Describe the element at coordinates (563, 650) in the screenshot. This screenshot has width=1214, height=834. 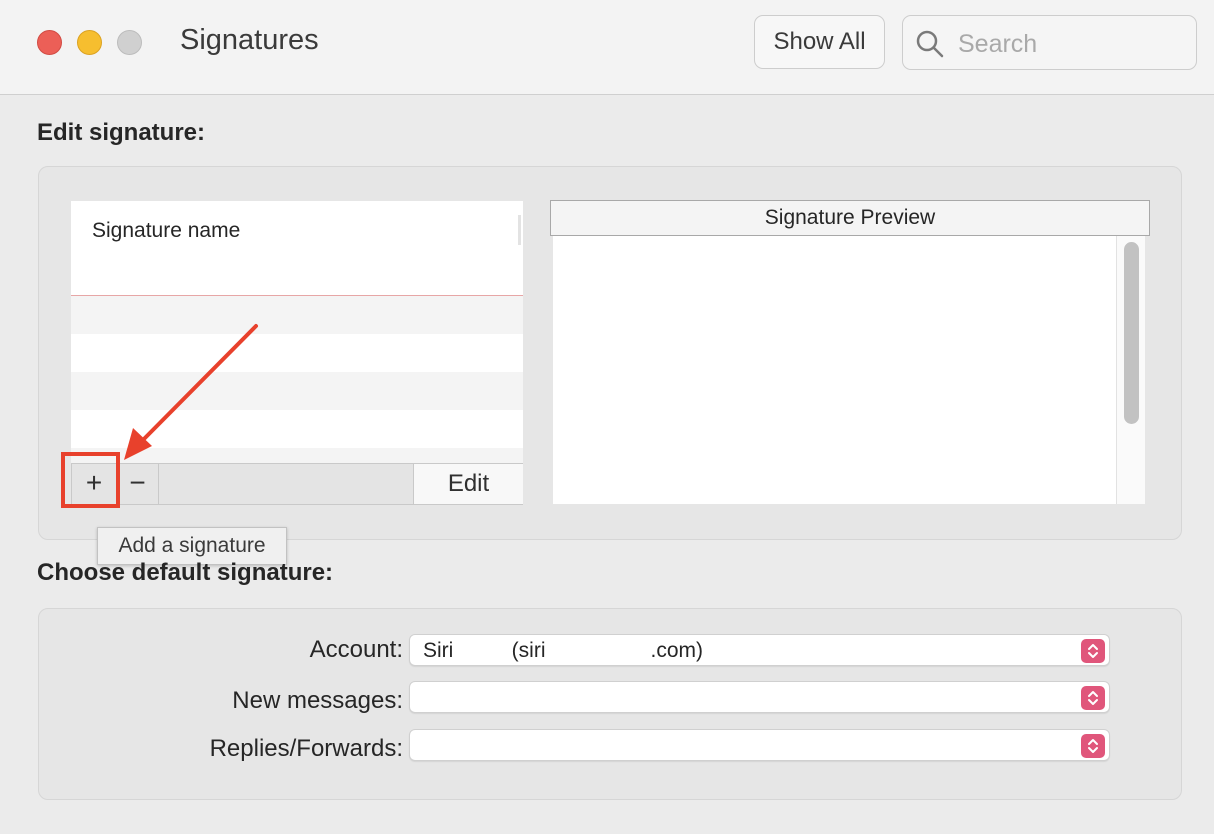
I see `account-value: Siri (siri .com)` at that location.